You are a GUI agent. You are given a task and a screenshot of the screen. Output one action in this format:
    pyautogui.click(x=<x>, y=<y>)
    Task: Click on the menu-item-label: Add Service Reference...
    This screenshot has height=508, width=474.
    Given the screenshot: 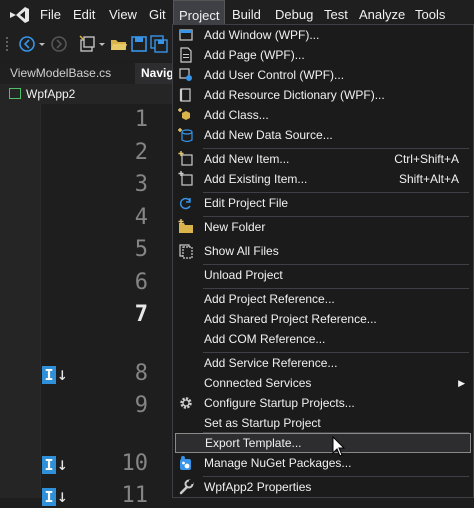 What is the action you would take?
    pyautogui.click(x=271, y=363)
    